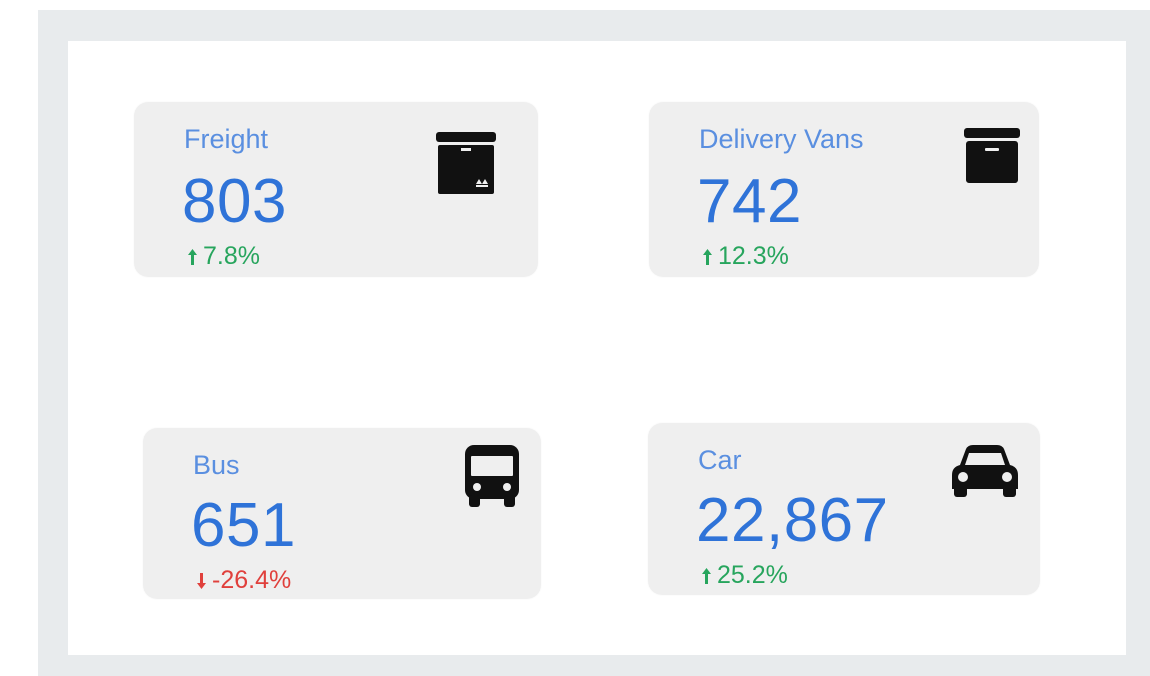 This screenshot has width=1150, height=676. Describe the element at coordinates (752, 575) in the screenshot. I see `stat-card-delta-text: 25.2%` at that location.